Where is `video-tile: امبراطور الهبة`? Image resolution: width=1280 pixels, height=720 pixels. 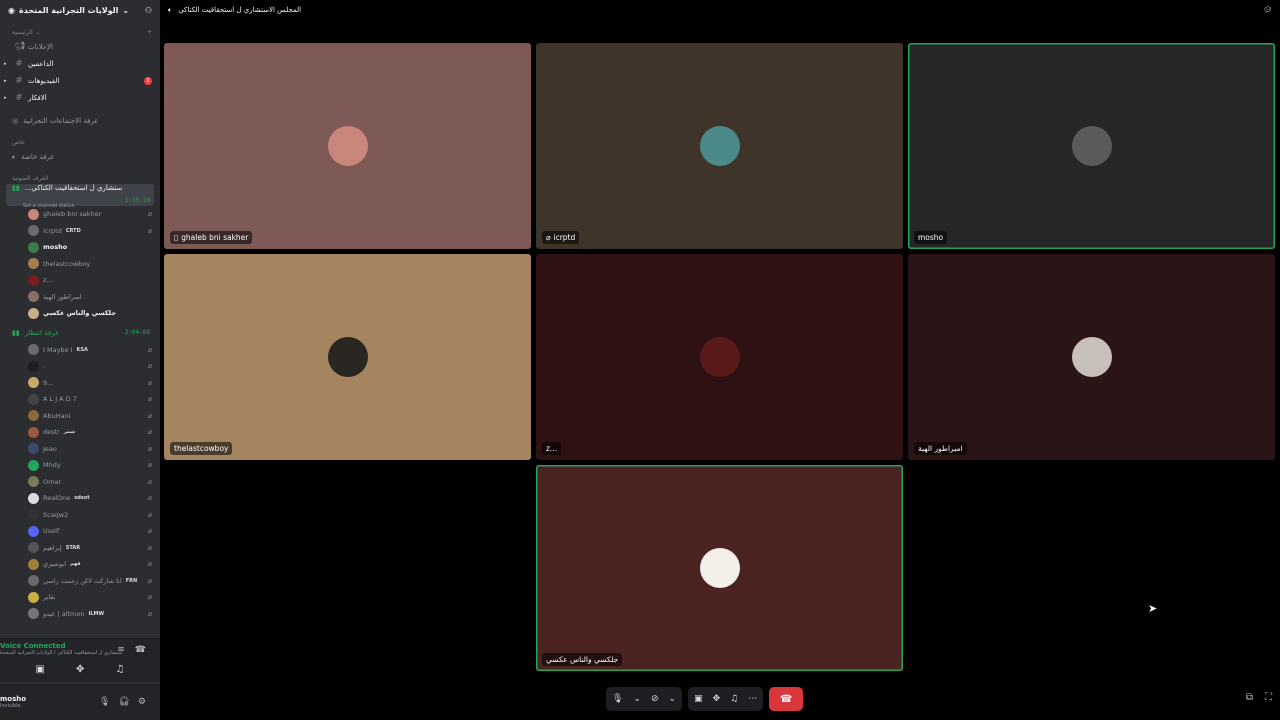 video-tile: امبراطور الهبة is located at coordinates (1091, 357).